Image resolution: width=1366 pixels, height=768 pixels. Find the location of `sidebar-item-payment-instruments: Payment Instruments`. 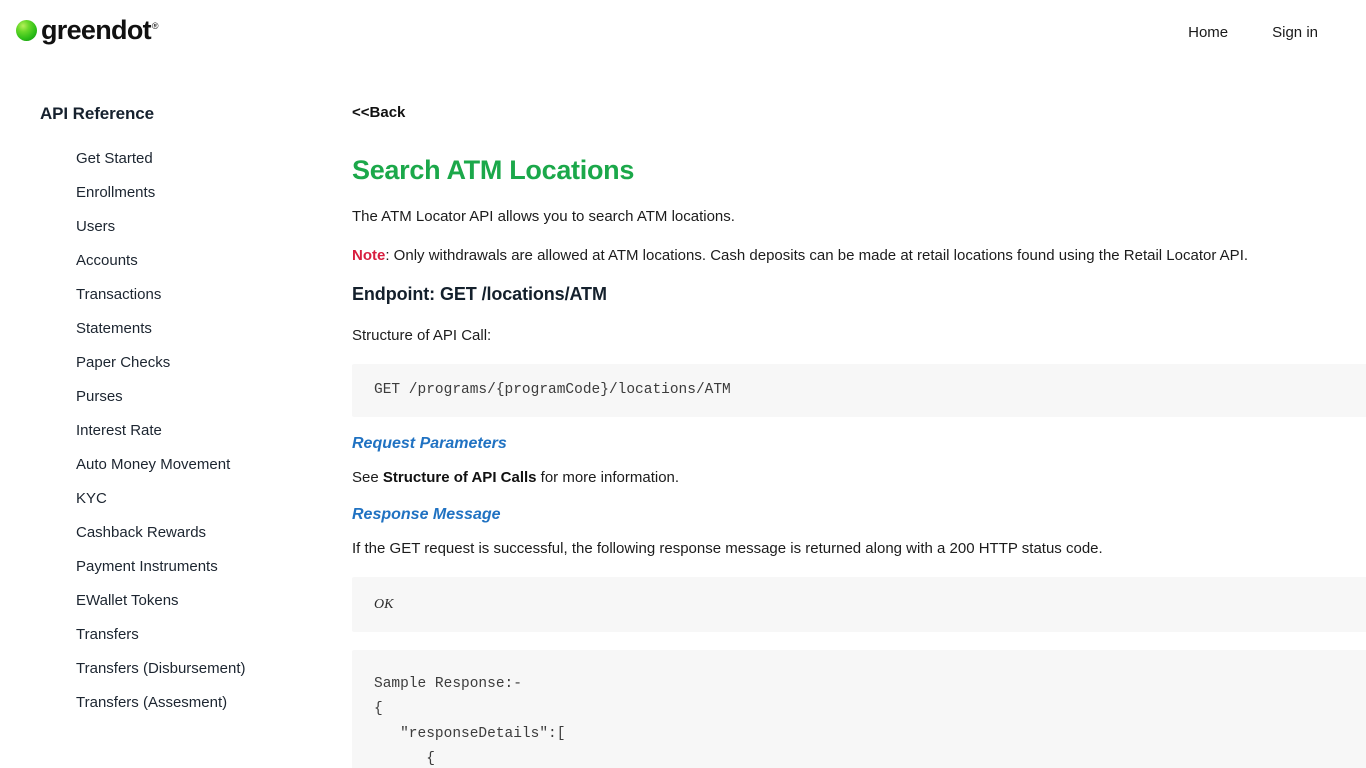

sidebar-item-payment-instruments: Payment Instruments is located at coordinates (150, 567).